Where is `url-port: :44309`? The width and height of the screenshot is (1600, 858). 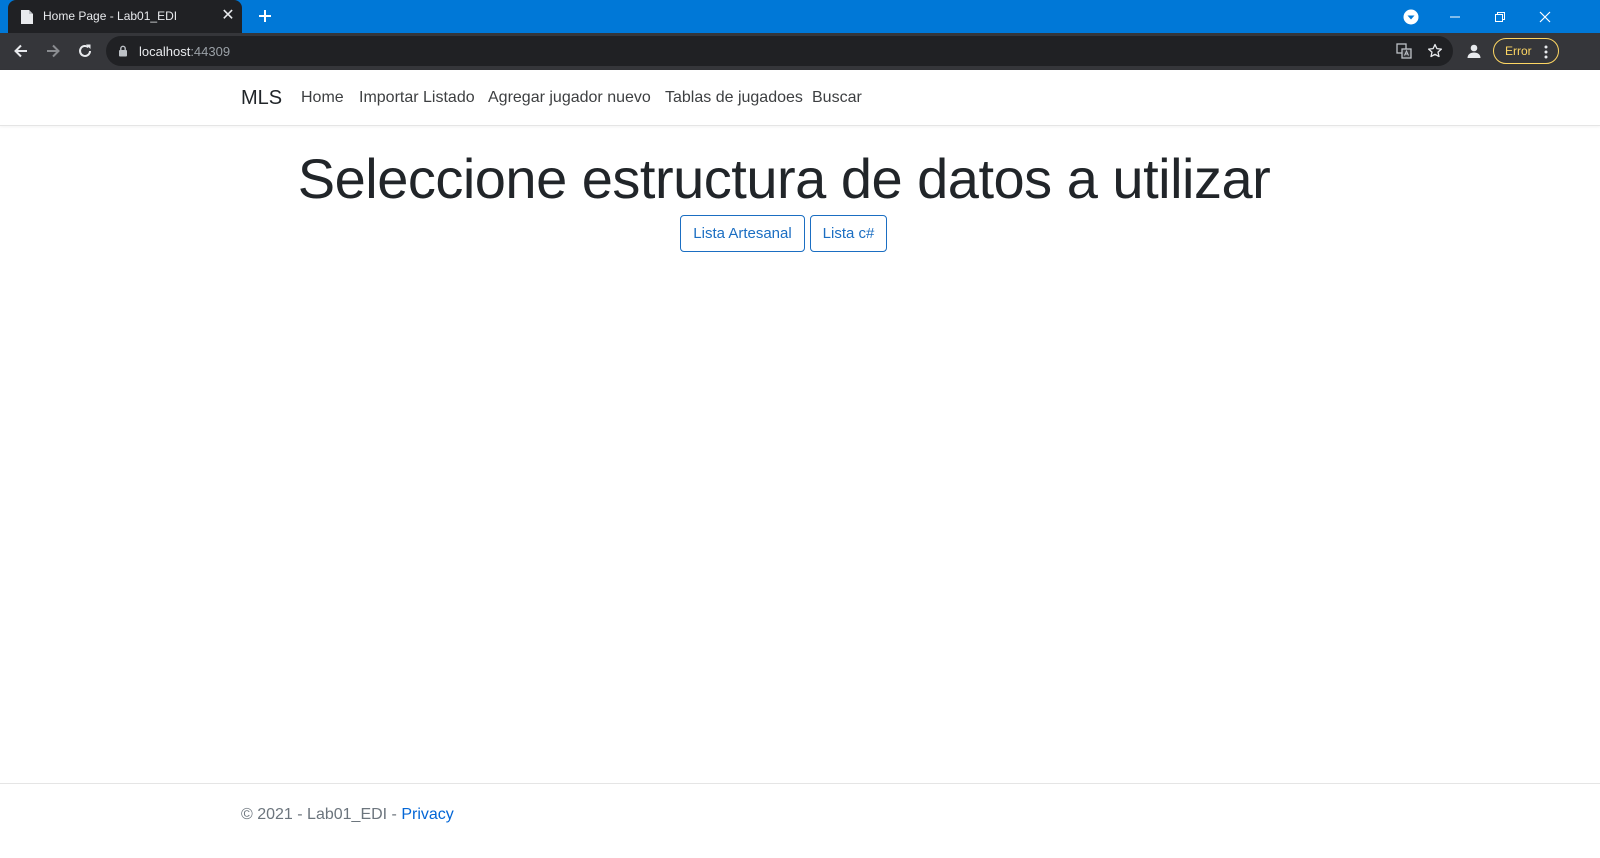
url-port: :44309 is located at coordinates (210, 51).